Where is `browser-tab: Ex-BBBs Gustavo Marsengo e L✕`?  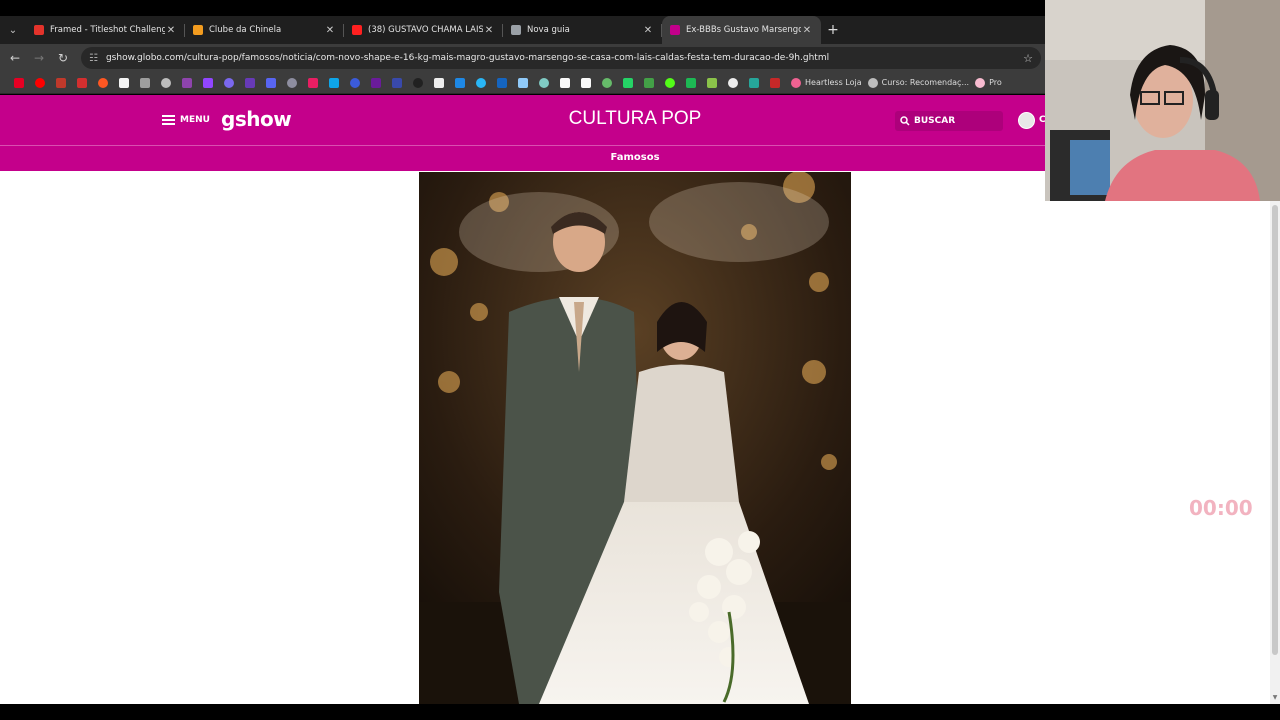 browser-tab: Ex-BBBs Gustavo Marsengo e L✕ is located at coordinates (741, 30).